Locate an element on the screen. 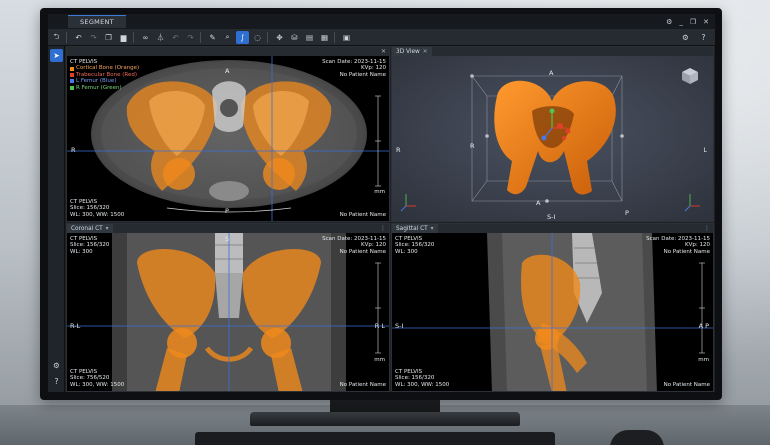 This screenshot has width=770, height=445. minimize-icon: _ is located at coordinates (681, 22).